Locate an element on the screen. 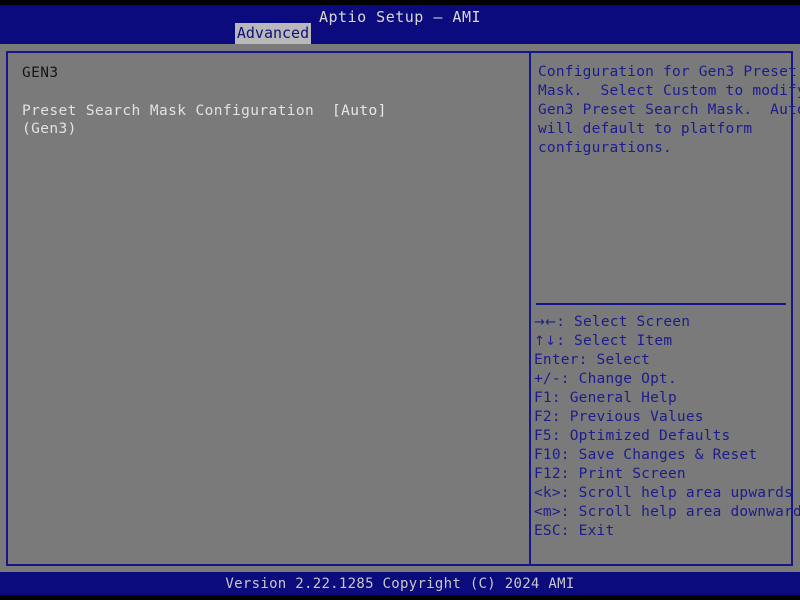  key-legend-glyph: +/- is located at coordinates (547, 379).